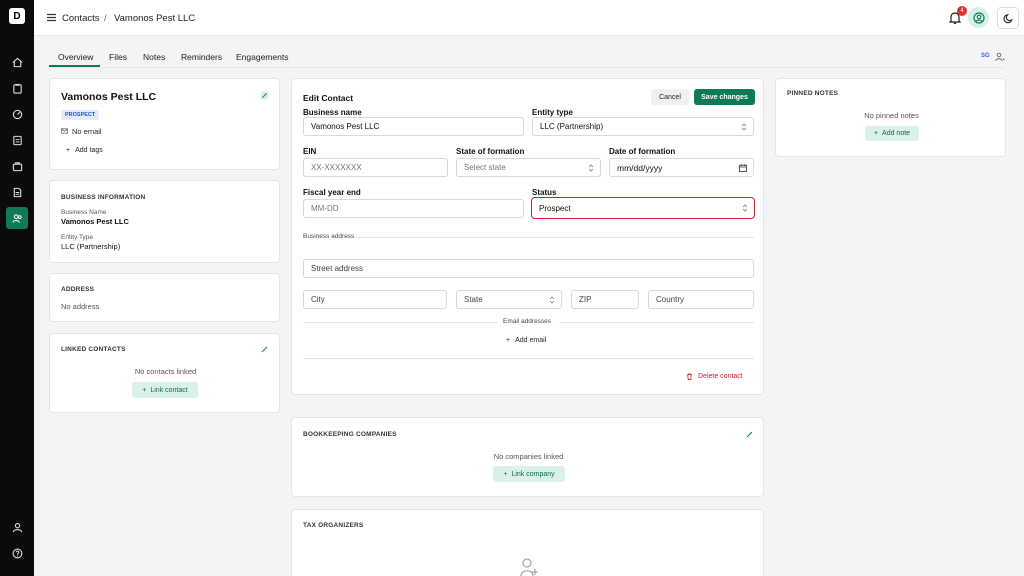  Describe the element at coordinates (332, 192) in the screenshot. I see `fiscal-year-field-label: Fiscal year end` at that location.